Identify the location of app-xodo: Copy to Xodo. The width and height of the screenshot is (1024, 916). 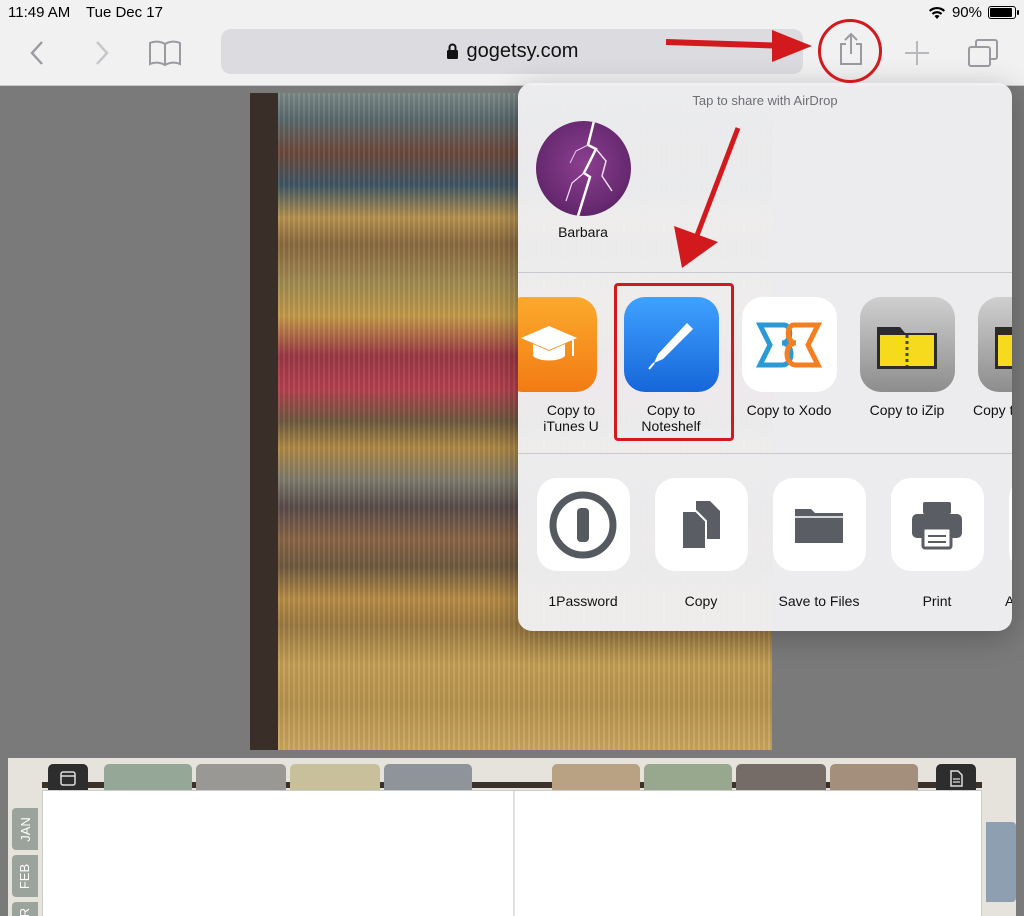
(789, 357).